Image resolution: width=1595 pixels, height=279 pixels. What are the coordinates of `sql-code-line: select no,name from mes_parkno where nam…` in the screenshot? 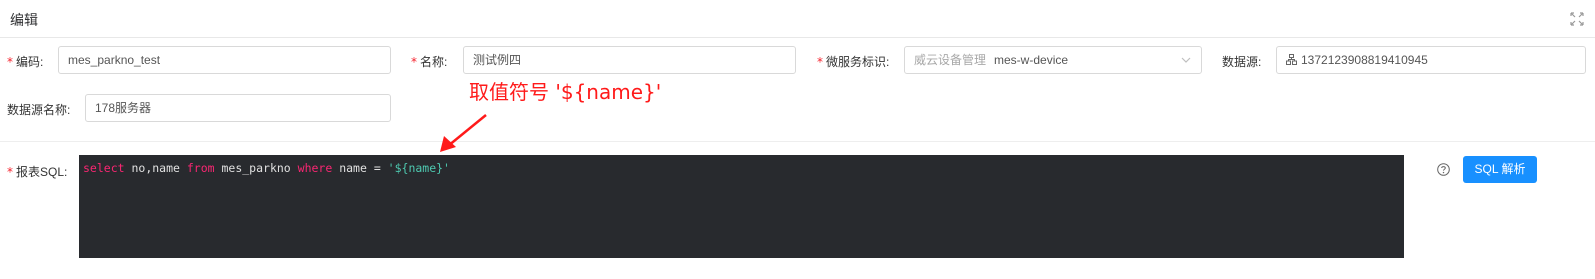 It's located at (266, 168).